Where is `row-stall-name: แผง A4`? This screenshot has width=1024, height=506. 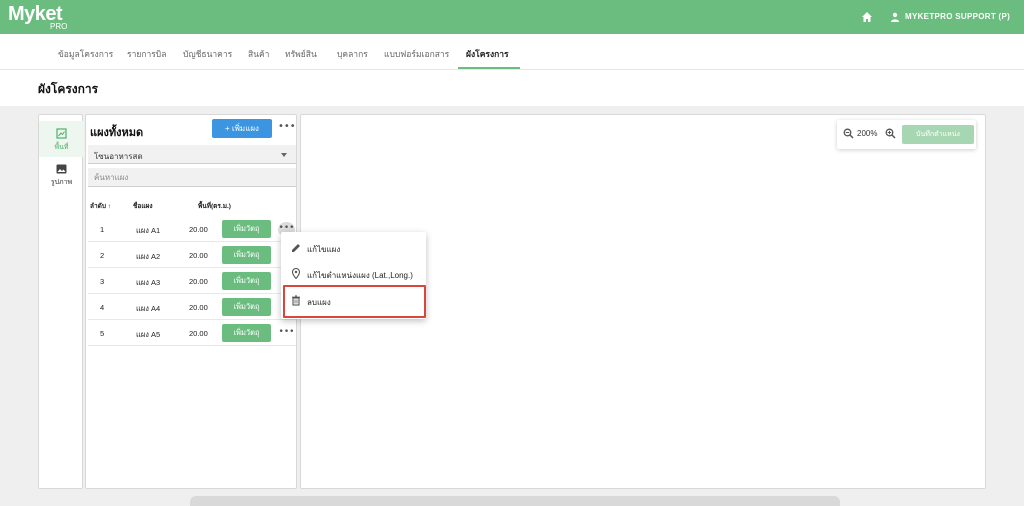
row-stall-name: แผง A4 is located at coordinates (148, 308).